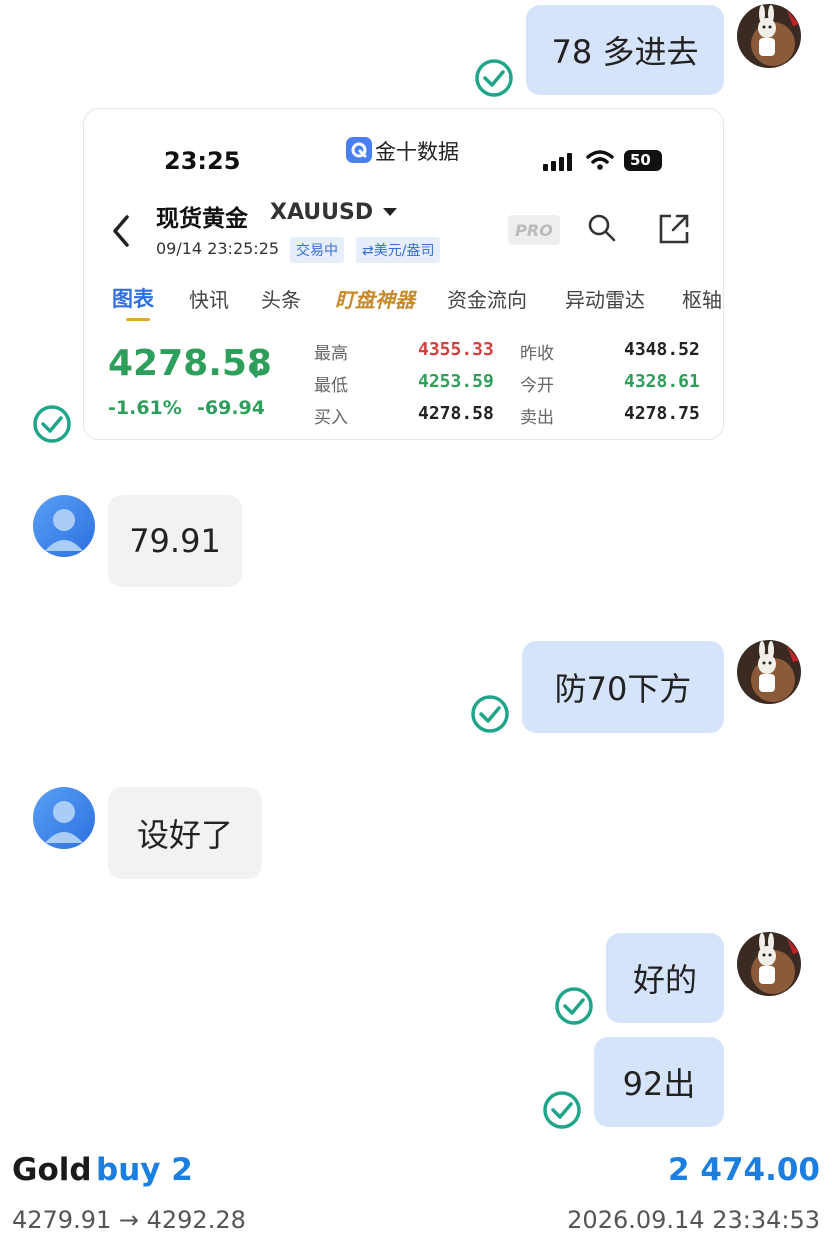 The image size is (832, 1256). Describe the element at coordinates (145, 408) in the screenshot. I see `change-percent: -1.61%` at that location.